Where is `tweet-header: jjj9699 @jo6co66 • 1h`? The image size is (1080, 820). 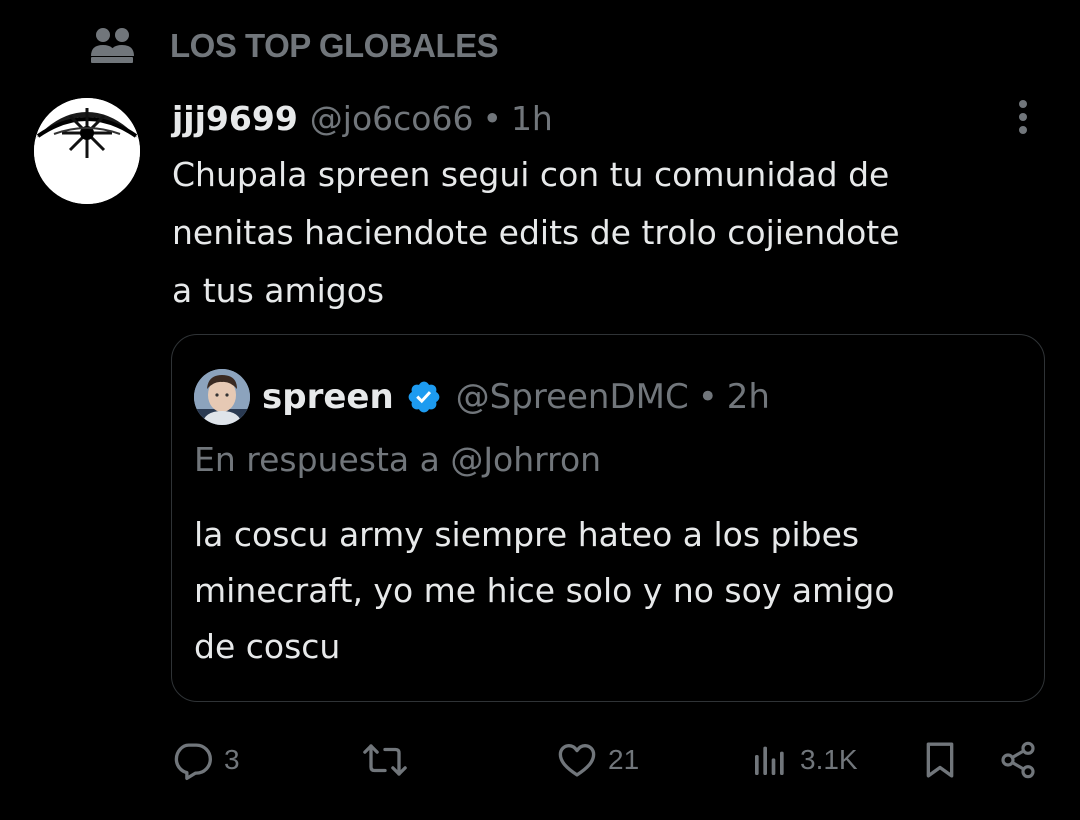
tweet-header: jjj9699 @jo6co66 • 1h is located at coordinates (362, 118).